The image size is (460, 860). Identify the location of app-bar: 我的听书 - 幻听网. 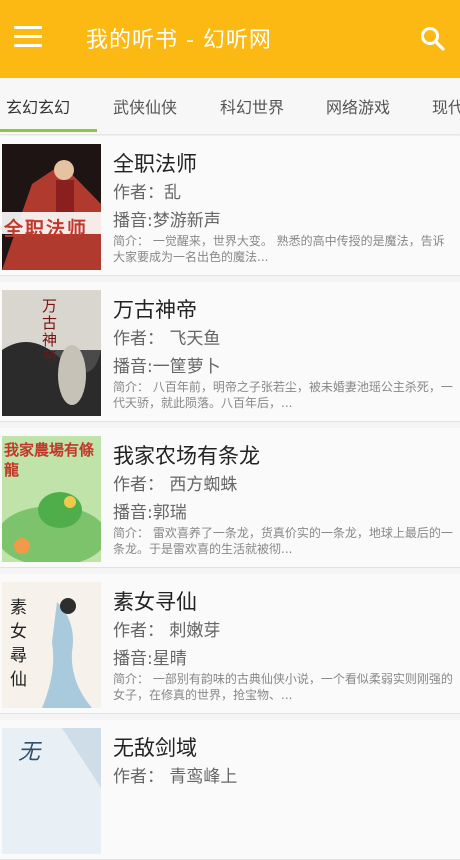
(230, 39).